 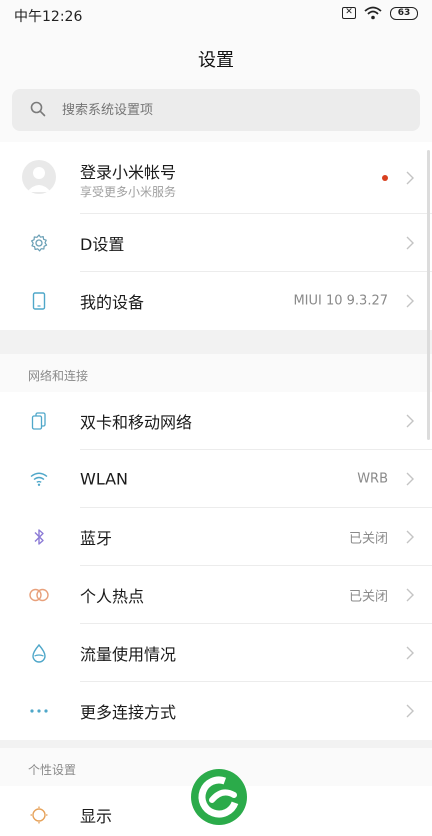 I want to click on notification-dot, so click(x=385, y=178).